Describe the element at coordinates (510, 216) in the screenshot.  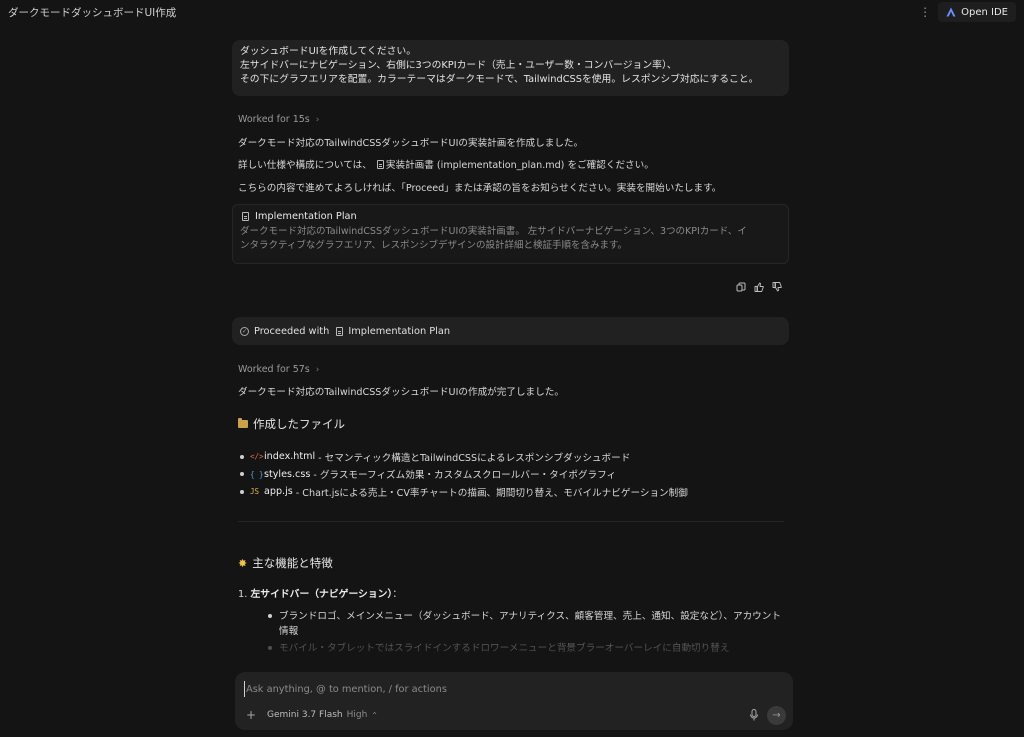
I see `plan-card-title: Implementation Plan` at that location.